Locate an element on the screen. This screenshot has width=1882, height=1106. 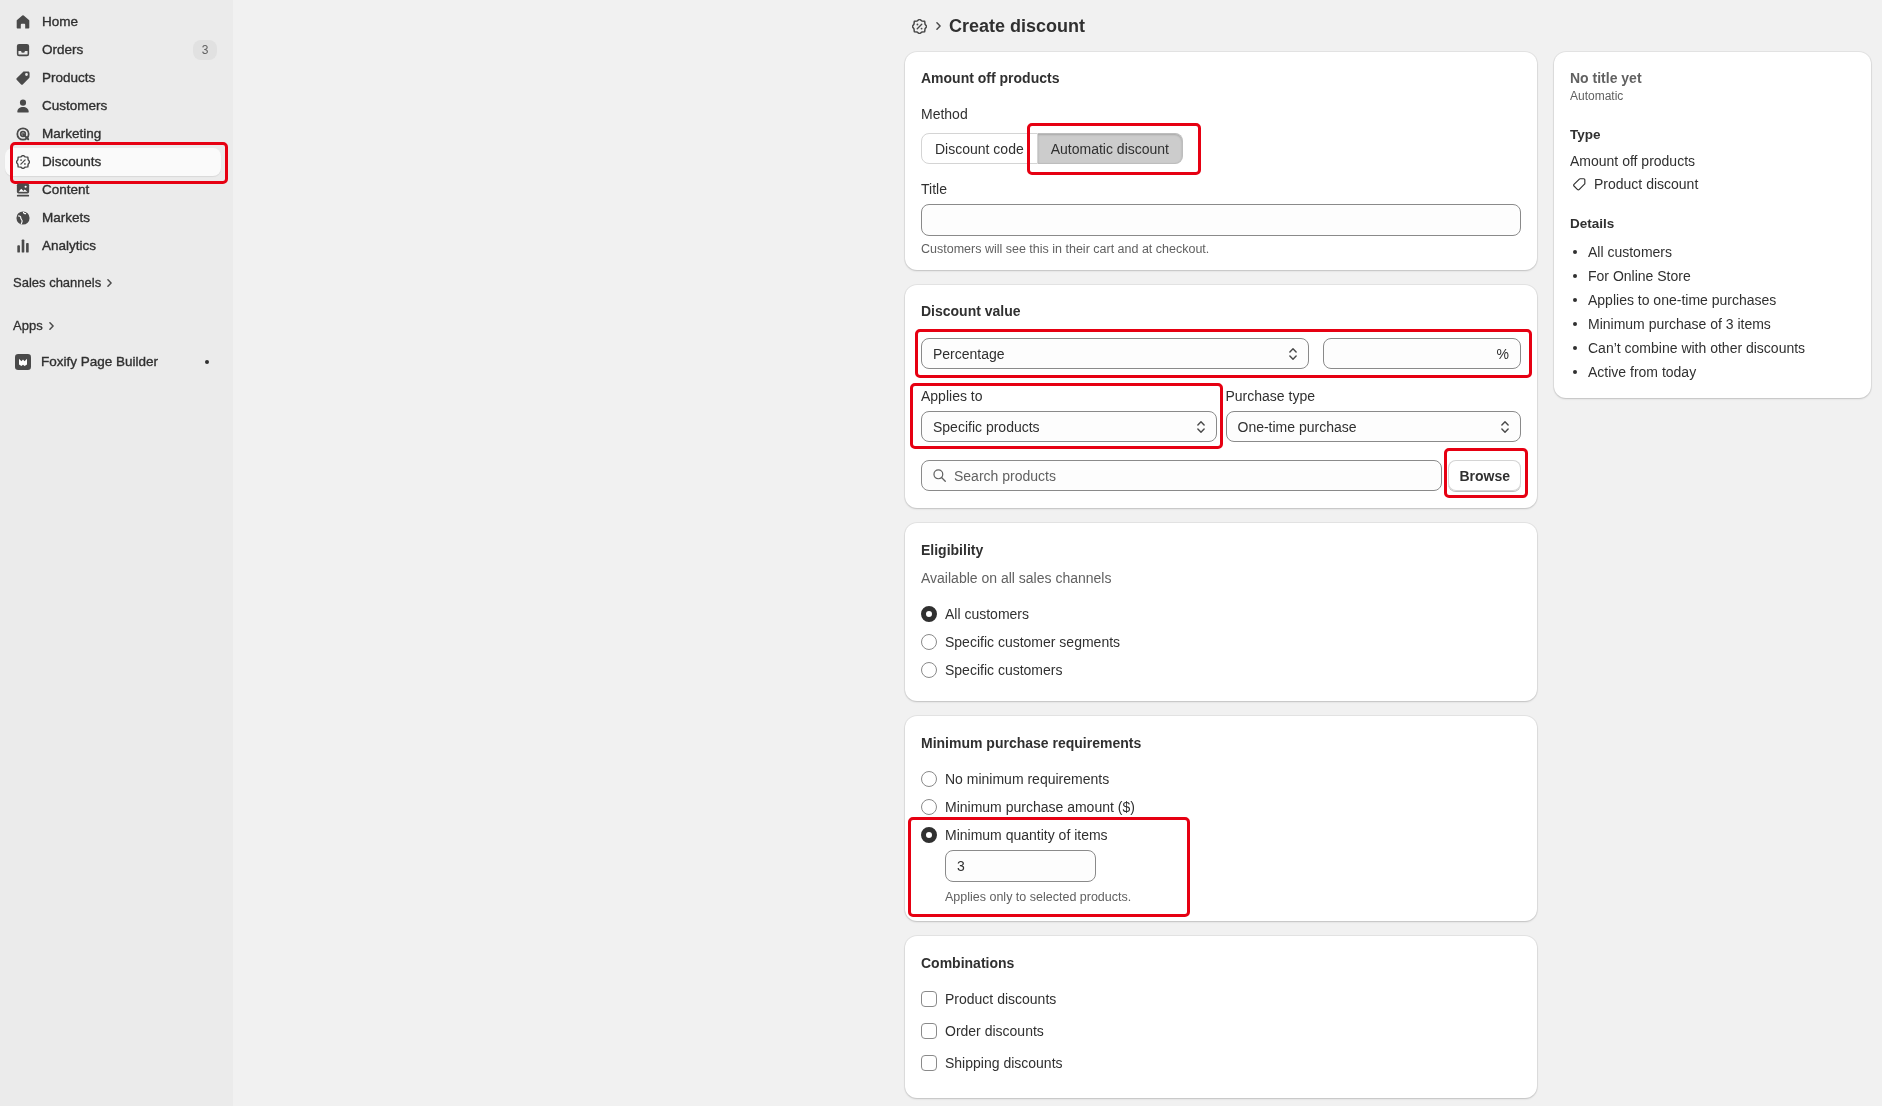
section-heading: Details is located at coordinates (1592, 224).